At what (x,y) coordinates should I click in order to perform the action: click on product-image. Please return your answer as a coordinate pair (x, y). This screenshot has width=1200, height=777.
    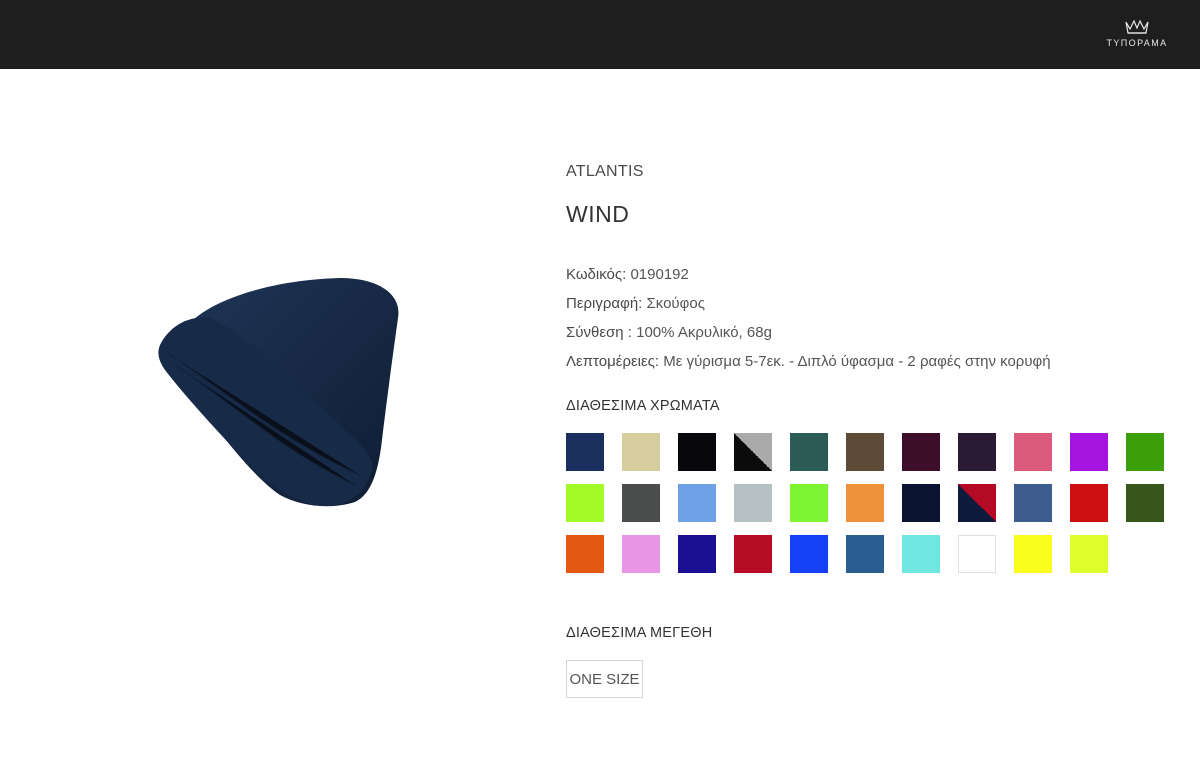
    Looking at the image, I should click on (280, 395).